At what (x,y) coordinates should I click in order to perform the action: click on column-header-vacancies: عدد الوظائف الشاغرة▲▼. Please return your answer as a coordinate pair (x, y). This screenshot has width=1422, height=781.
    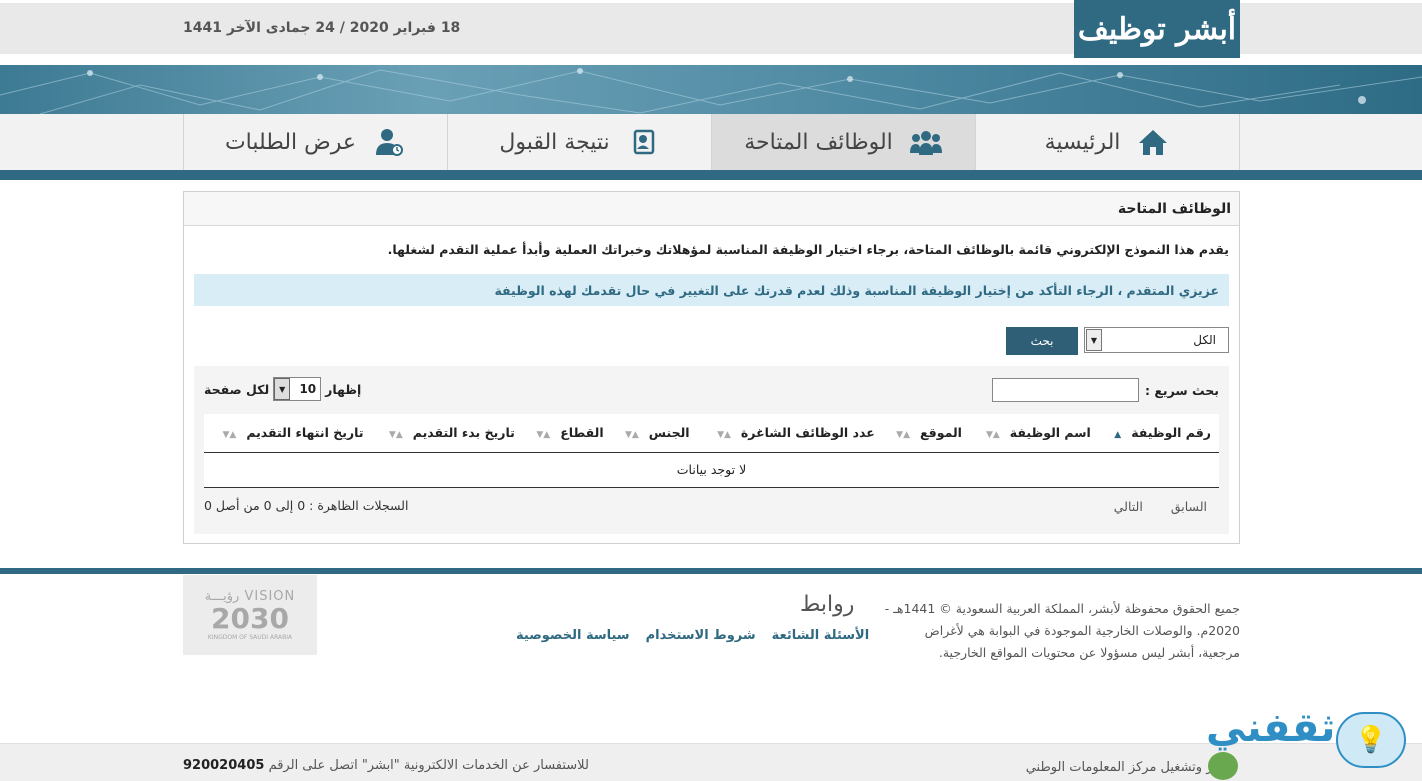
    Looking at the image, I should click on (790, 433).